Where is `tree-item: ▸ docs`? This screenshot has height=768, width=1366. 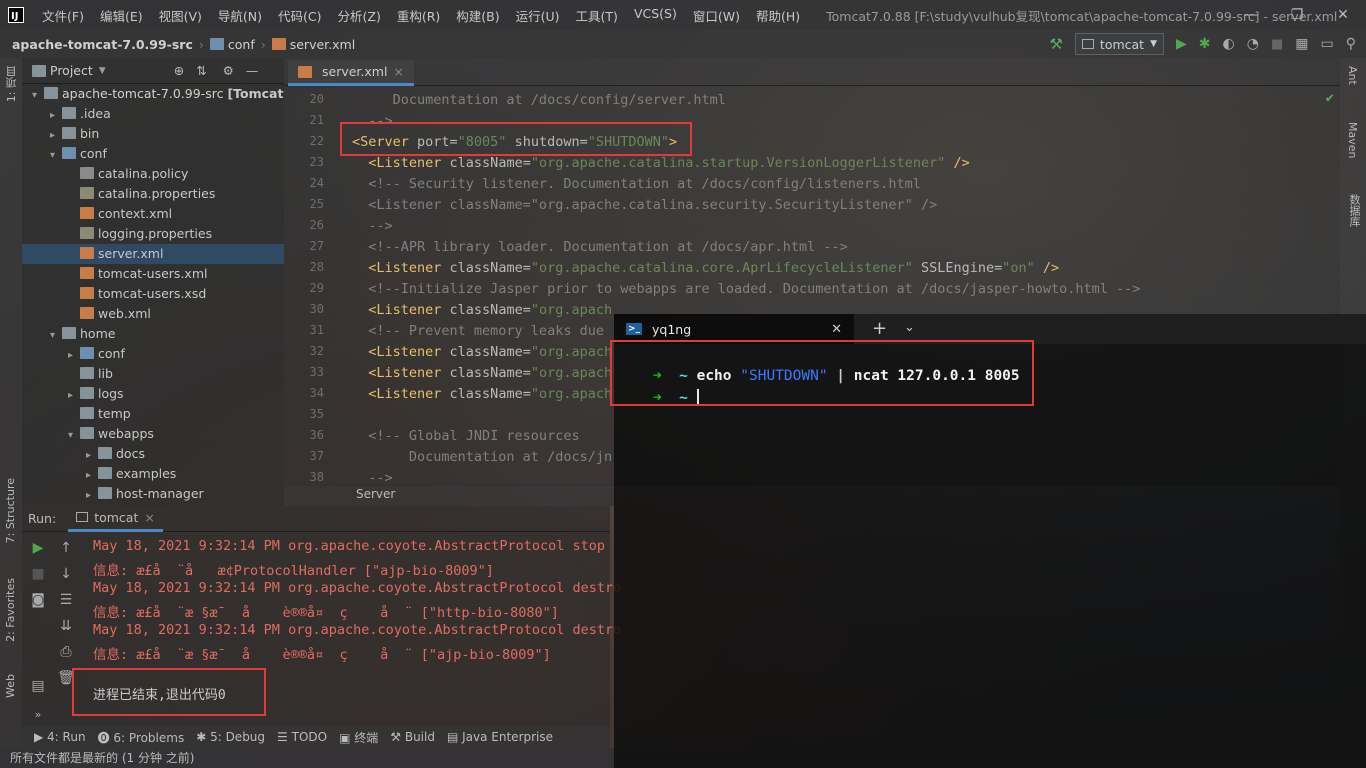 tree-item: ▸ docs is located at coordinates (153, 454).